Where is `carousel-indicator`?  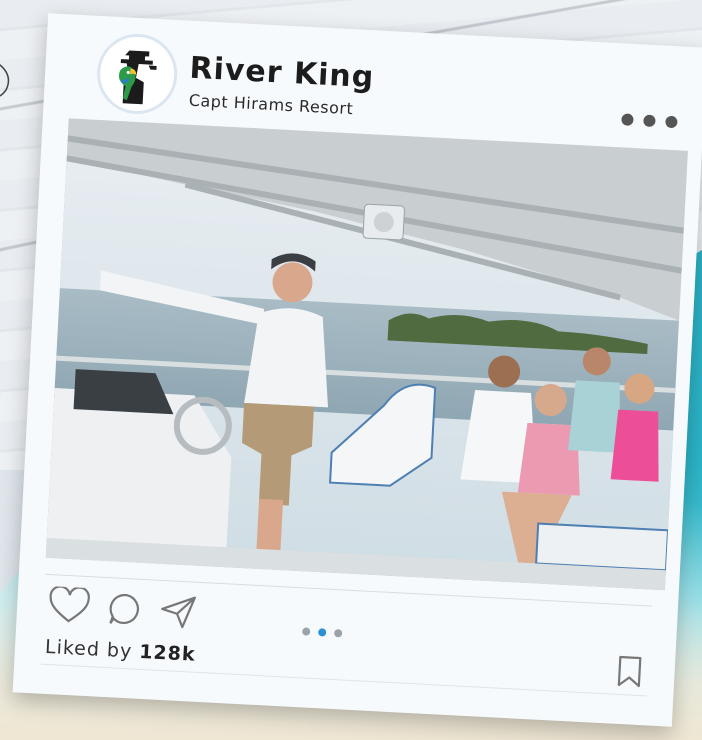 carousel-indicator is located at coordinates (322, 632).